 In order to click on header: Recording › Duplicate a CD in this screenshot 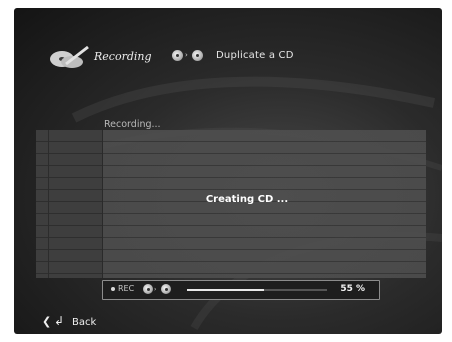, I will do `click(238, 56)`.